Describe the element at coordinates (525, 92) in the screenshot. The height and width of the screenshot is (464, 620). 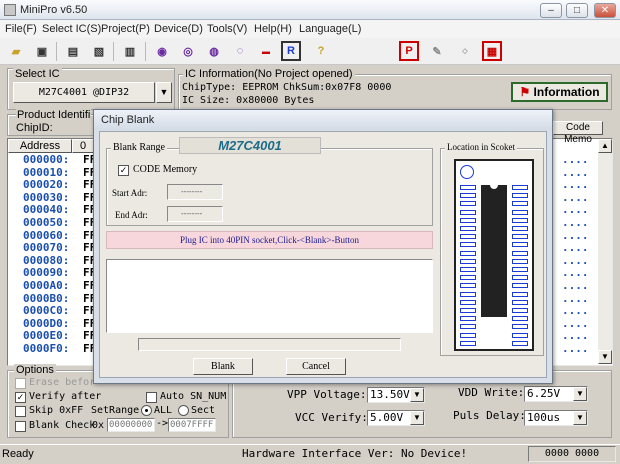
I see `info-icon: ⚑` at that location.